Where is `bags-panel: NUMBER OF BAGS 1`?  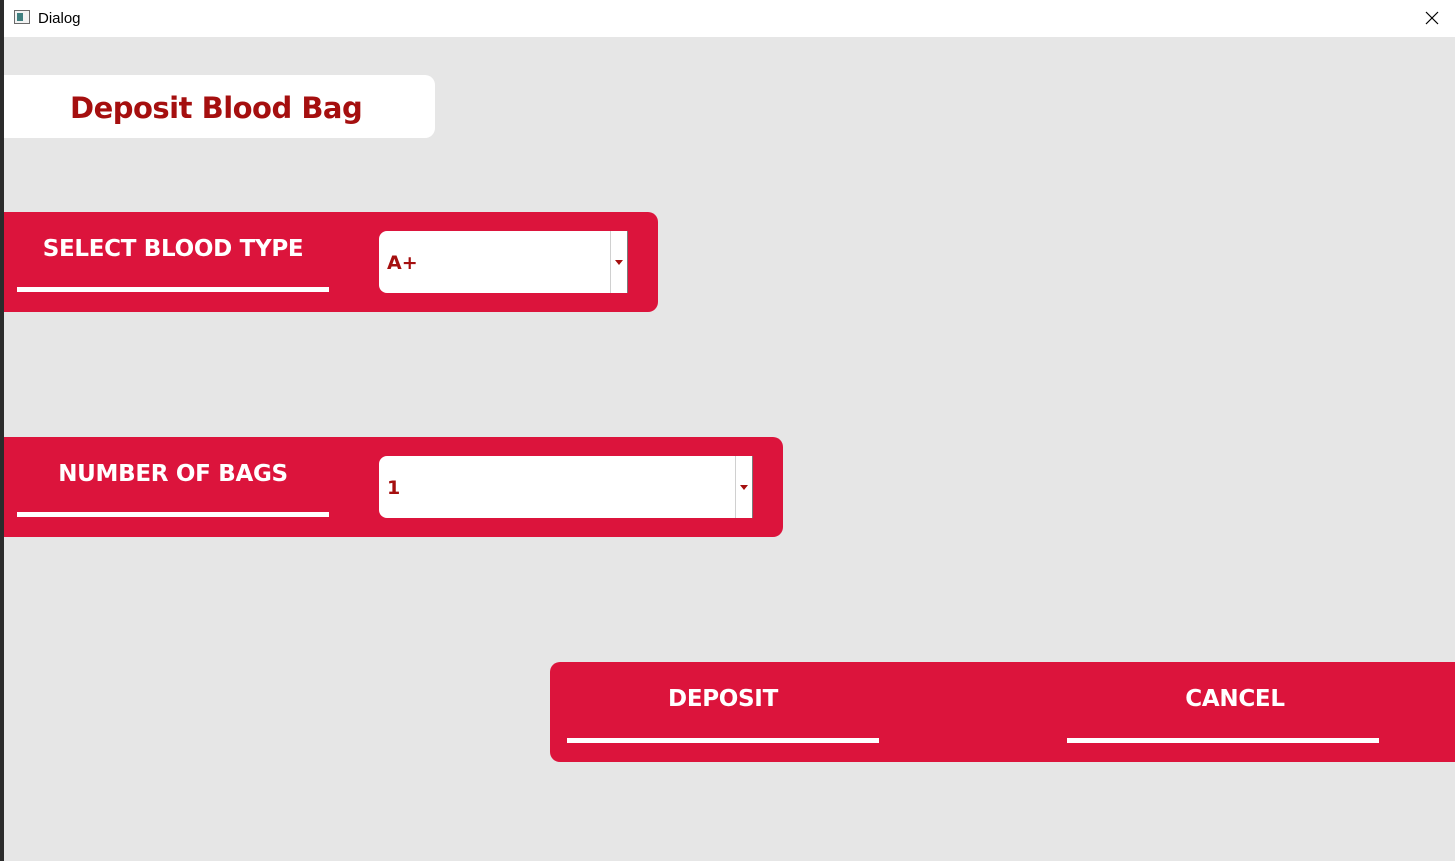 bags-panel: NUMBER OF BAGS 1 is located at coordinates (393, 487).